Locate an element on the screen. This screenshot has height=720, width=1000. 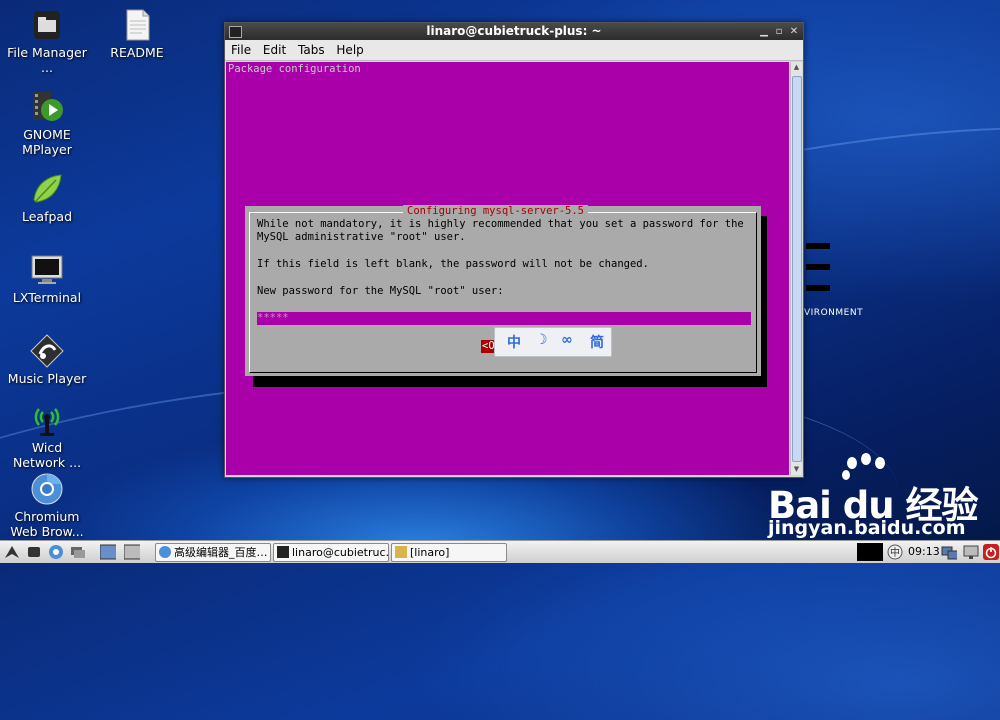
chromium-launcher-icon is located at coordinates (56, 552).